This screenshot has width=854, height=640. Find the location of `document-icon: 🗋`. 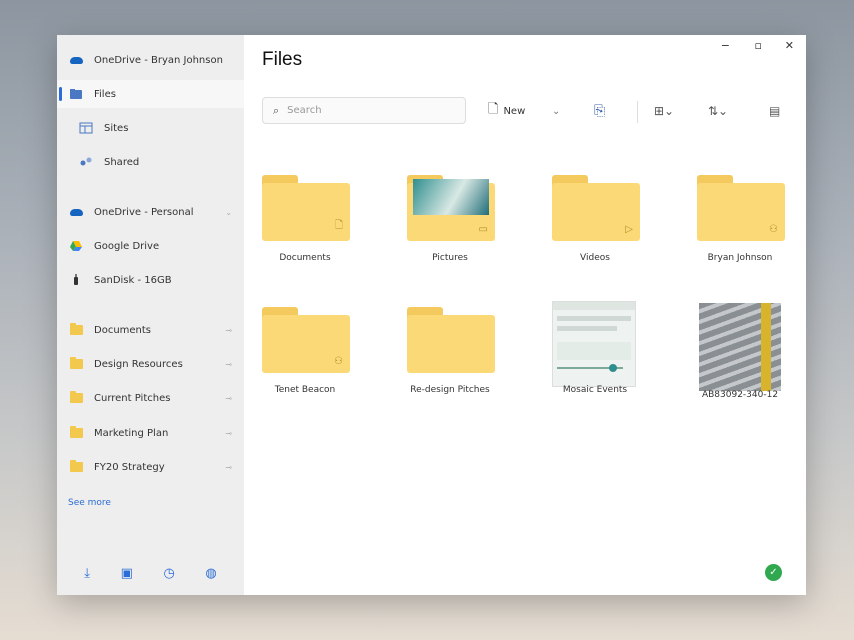

document-icon: 🗋 is located at coordinates (338, 225).